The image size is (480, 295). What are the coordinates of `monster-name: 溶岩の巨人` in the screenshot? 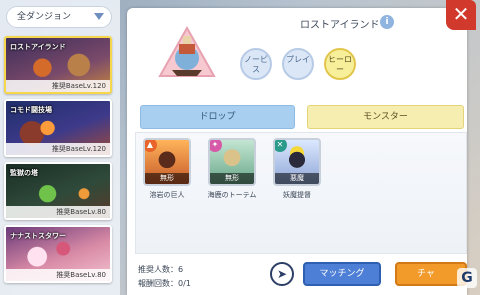 It's located at (167, 195).